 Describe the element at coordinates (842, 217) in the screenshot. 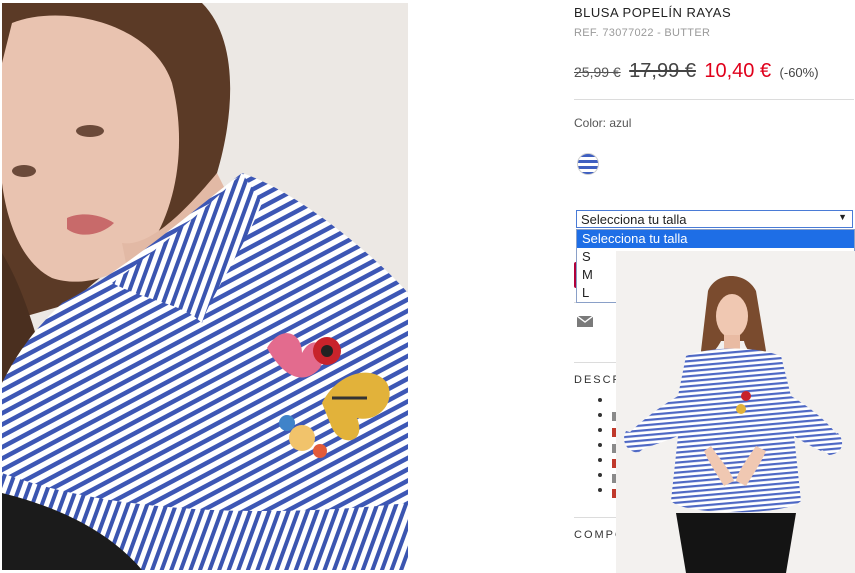

I see `caret-down-icon: ▼` at that location.